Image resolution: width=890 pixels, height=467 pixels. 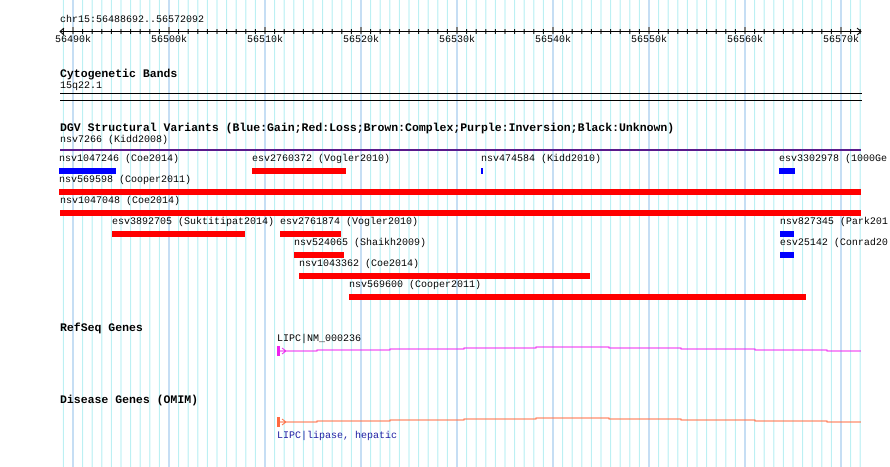 What do you see at coordinates (833, 159) in the screenshot?
I see `variant-label: esv3302978 (1000Ge` at bounding box center [833, 159].